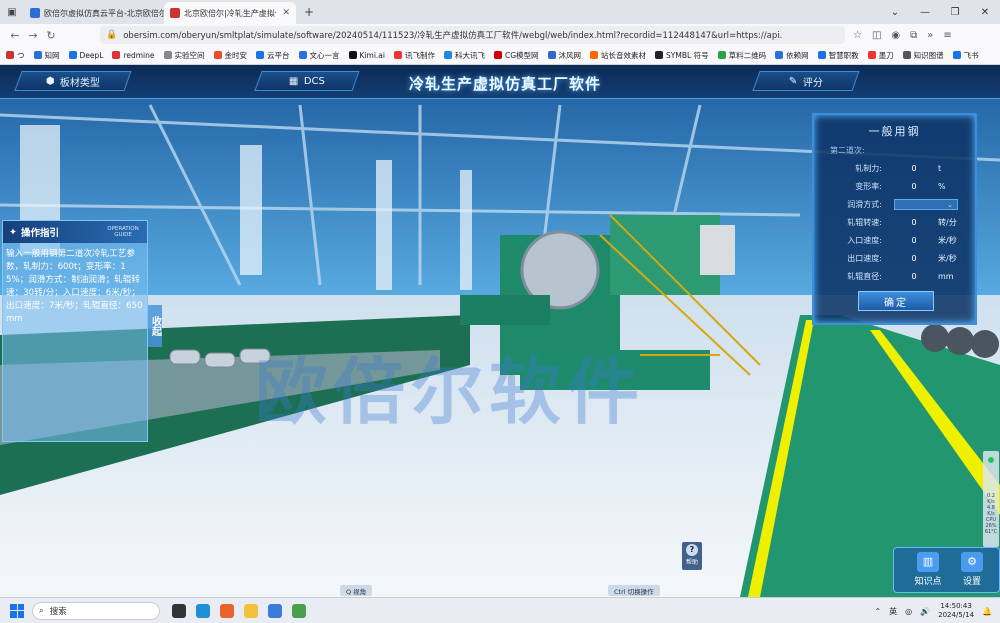 The image size is (1000, 623). I want to click on bookmark-label: 科大讯飞, so click(469, 55).